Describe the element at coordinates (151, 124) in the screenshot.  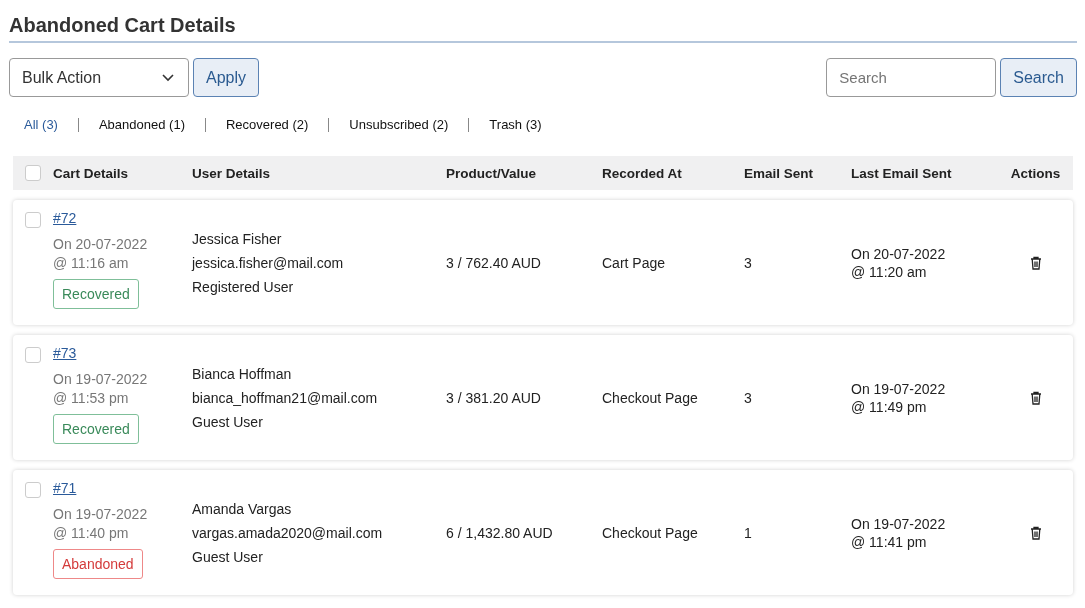
I see `status-filter-link: Abandoned (1)` at that location.